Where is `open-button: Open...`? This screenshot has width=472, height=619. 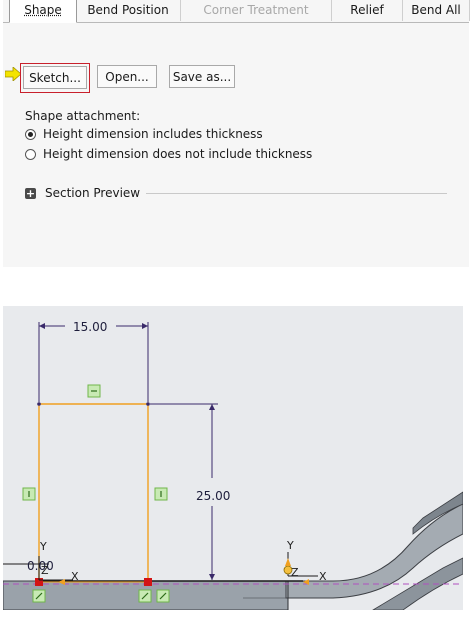
open-button: Open... is located at coordinates (127, 76).